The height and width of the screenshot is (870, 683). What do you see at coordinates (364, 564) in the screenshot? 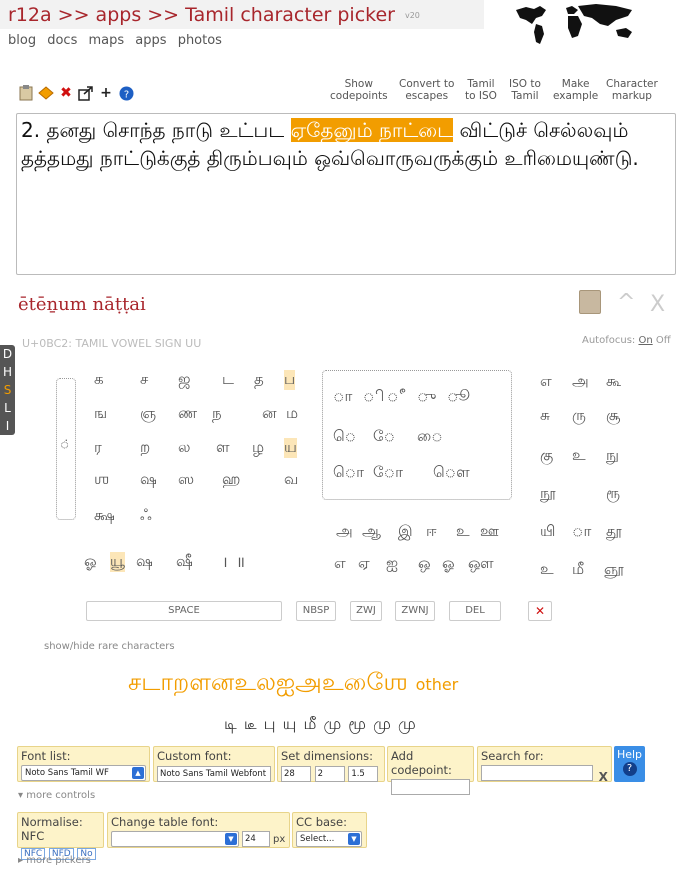
I see `vowel-key: ஏ` at bounding box center [364, 564].